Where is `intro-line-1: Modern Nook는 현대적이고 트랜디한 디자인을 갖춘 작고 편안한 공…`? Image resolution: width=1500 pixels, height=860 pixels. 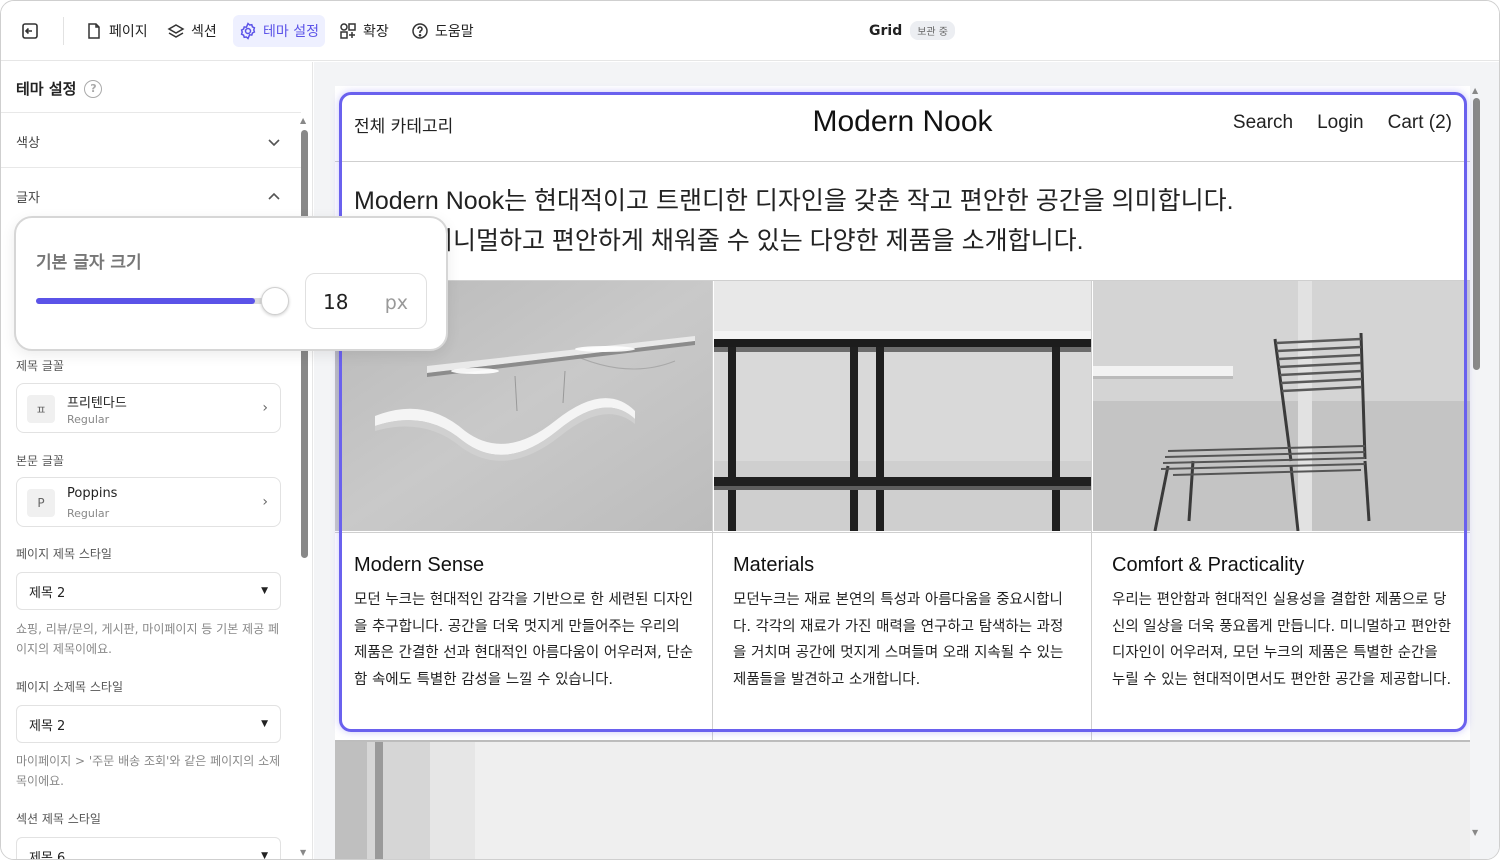
intro-line-1: Modern Nook는 현대적이고 트랜디한 디자인을 갖춘 작고 편안한 공… is located at coordinates (794, 201).